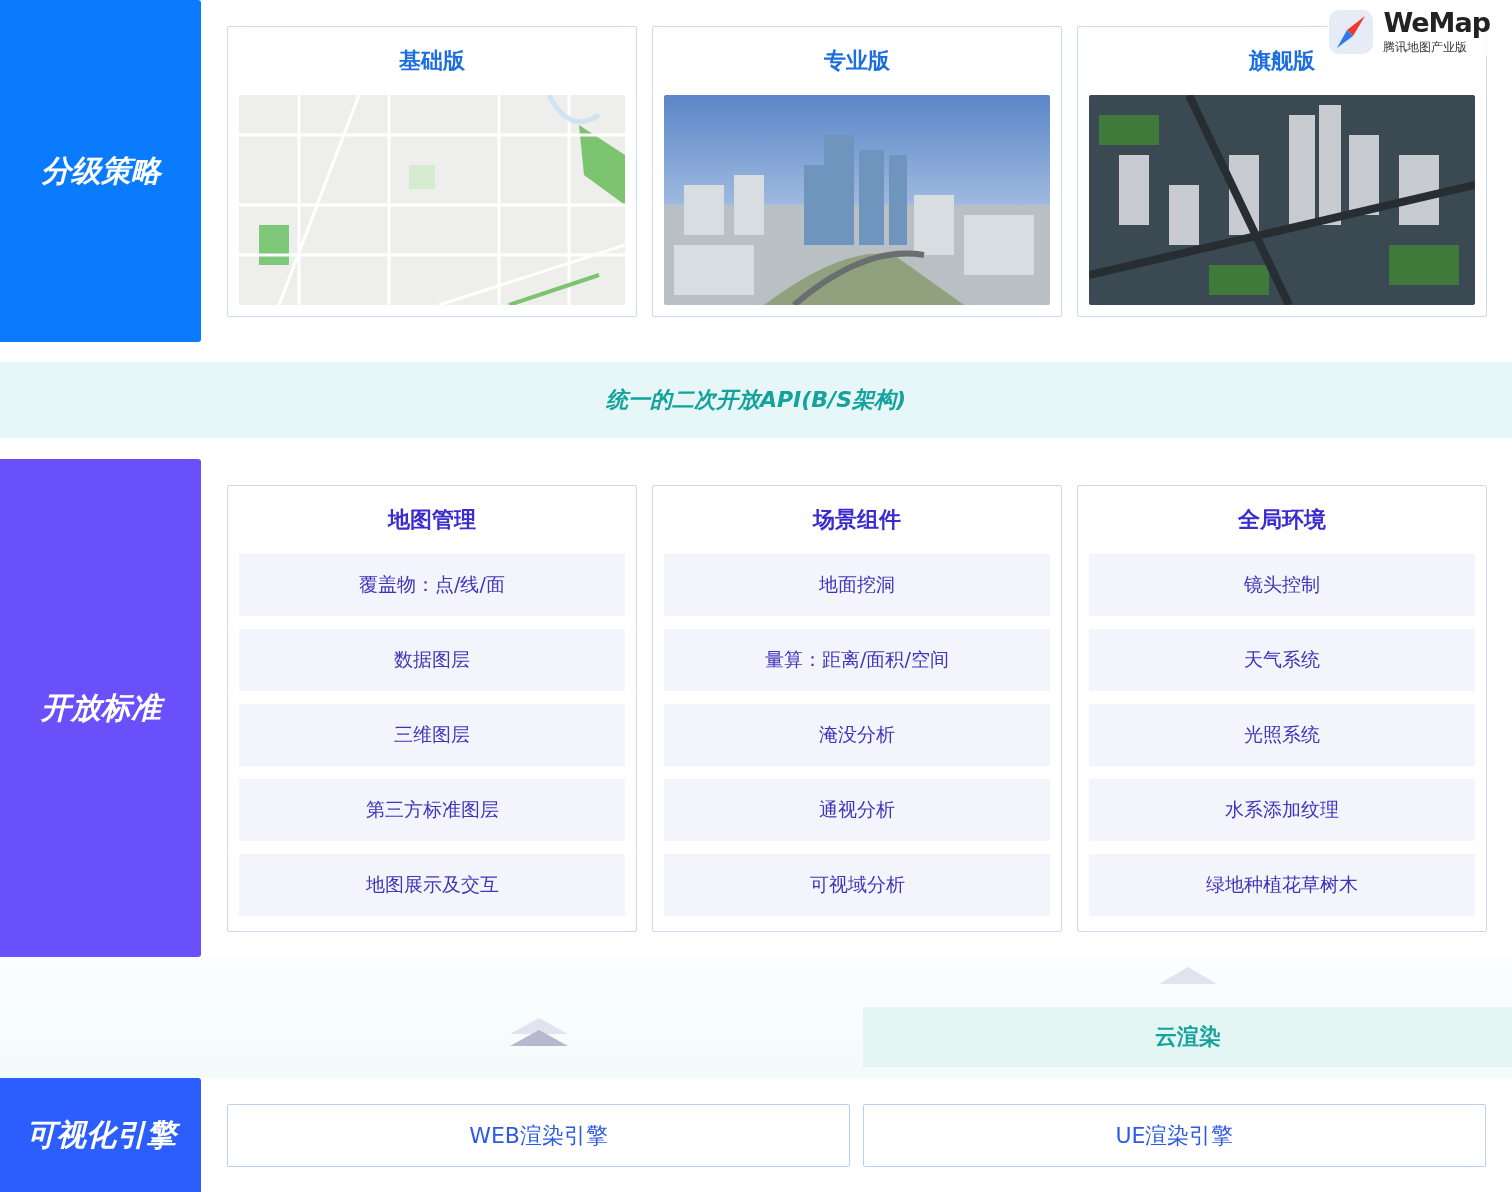 This screenshot has height=1192, width=1512. What do you see at coordinates (857, 660) in the screenshot?
I see `feature-item: 量算：距离/面积/空间` at bounding box center [857, 660].